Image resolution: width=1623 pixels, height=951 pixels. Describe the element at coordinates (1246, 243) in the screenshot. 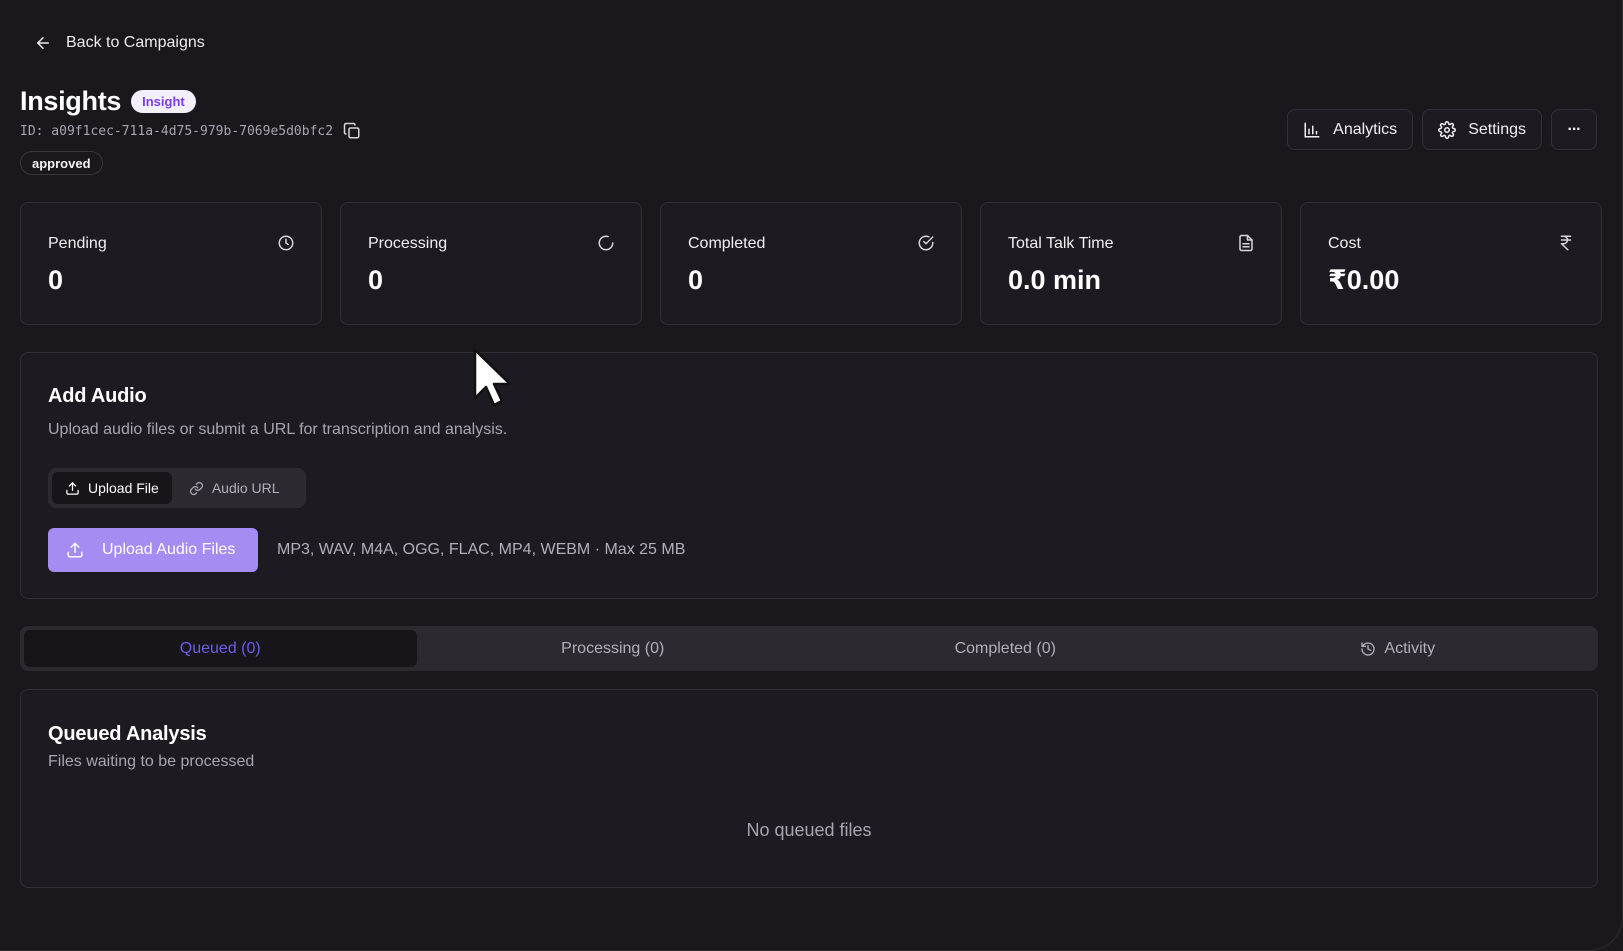

I see `document-icon` at that location.